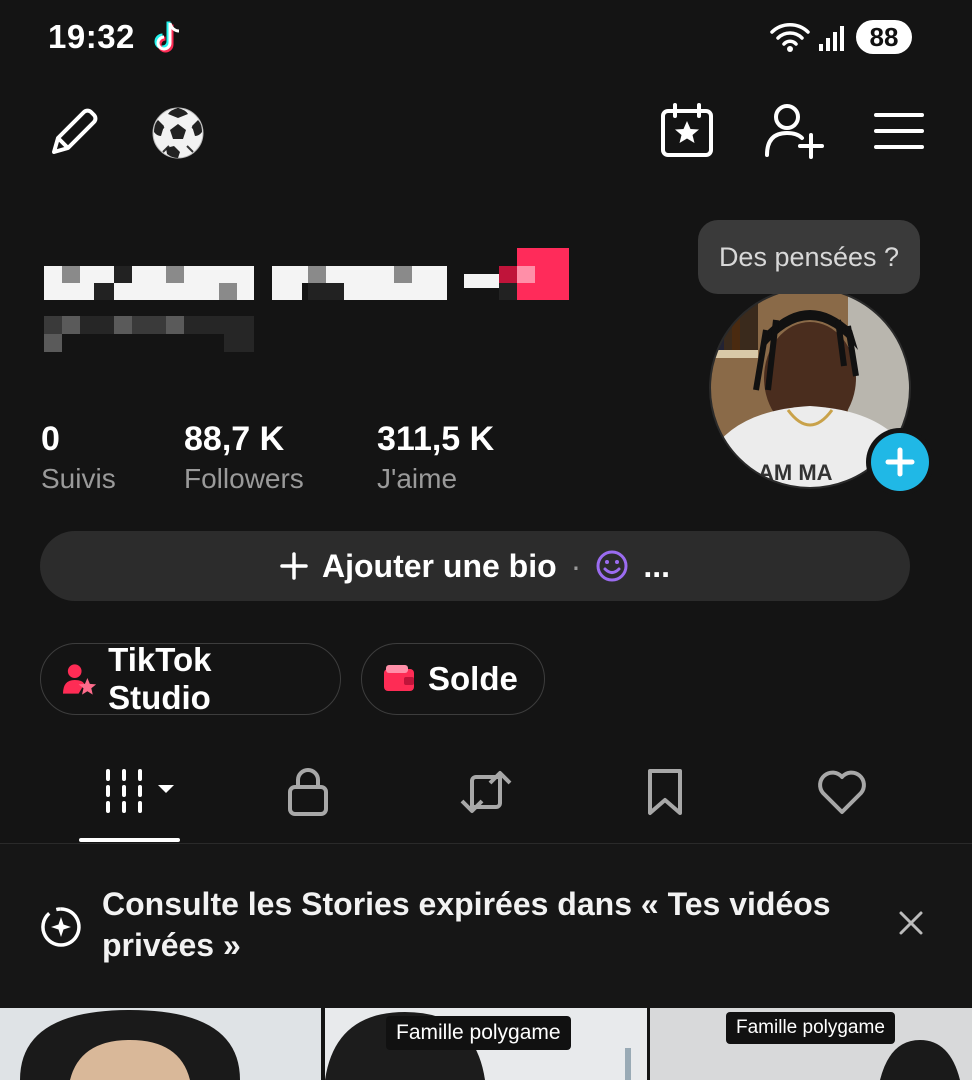  Describe the element at coordinates (439, 565) in the screenshot. I see `add-bio-label: Ajouter une bio` at that location.